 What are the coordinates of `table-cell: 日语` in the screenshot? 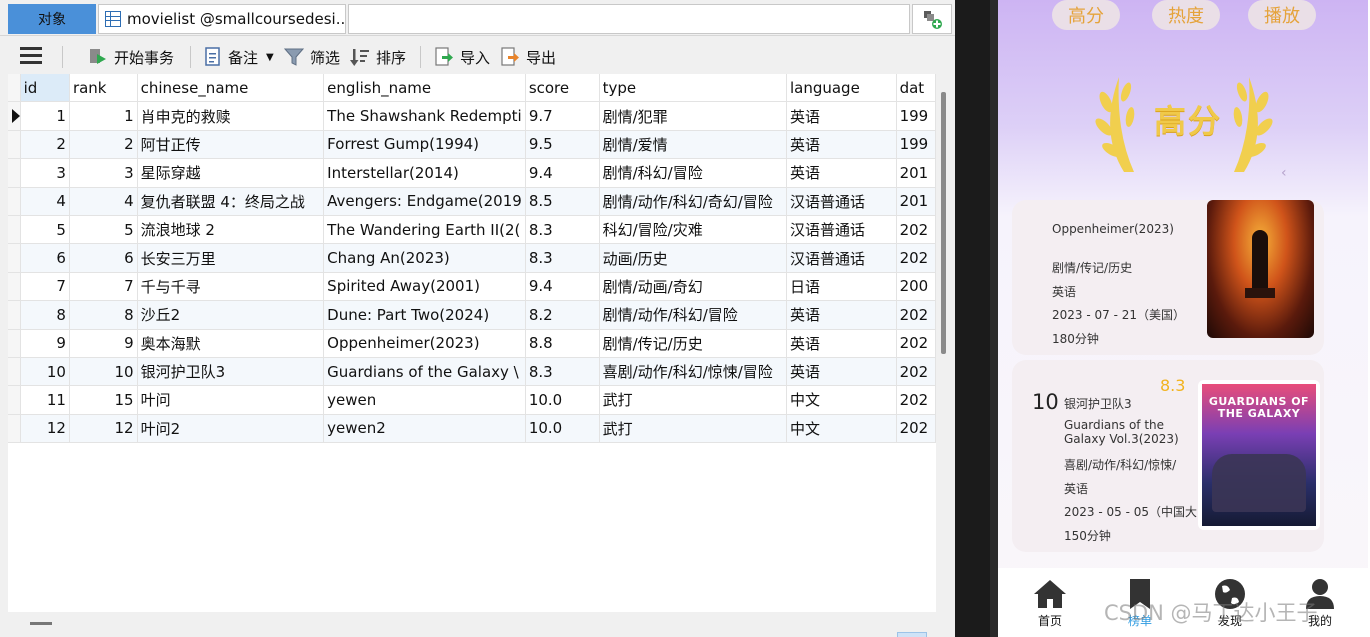 It's located at (841, 287).